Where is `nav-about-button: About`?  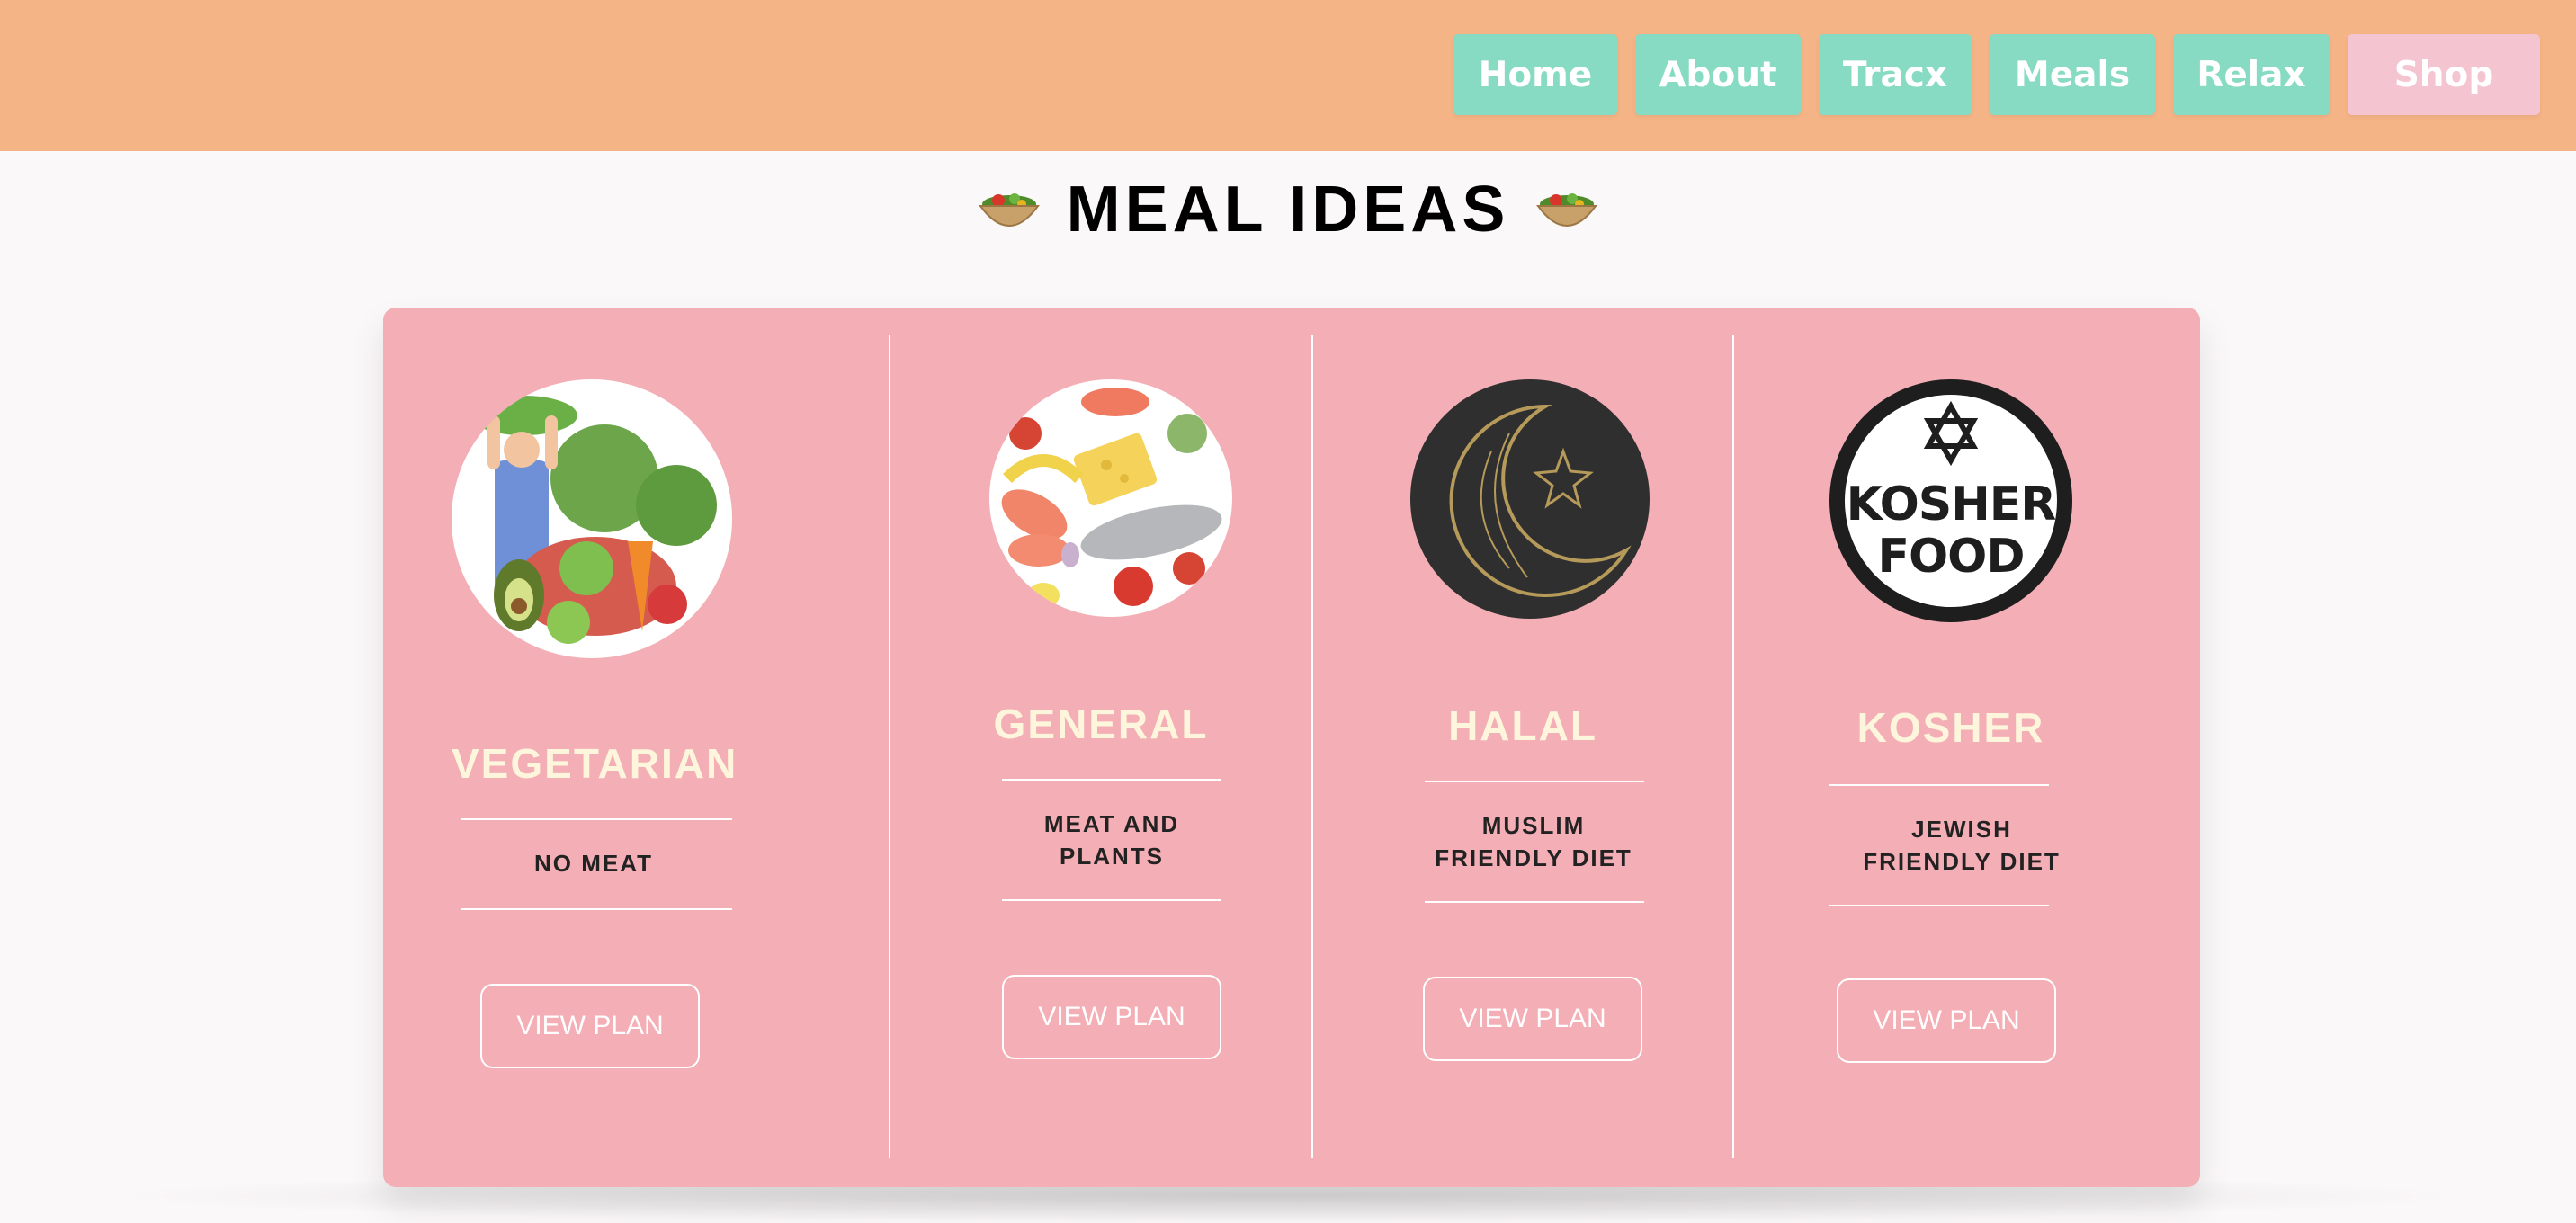
nav-about-button: About is located at coordinates (1718, 74).